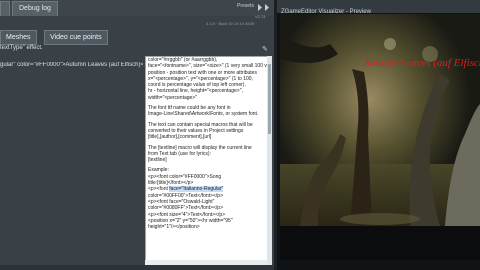  I want to click on tab-debug-log: Debug log, so click(35, 8).